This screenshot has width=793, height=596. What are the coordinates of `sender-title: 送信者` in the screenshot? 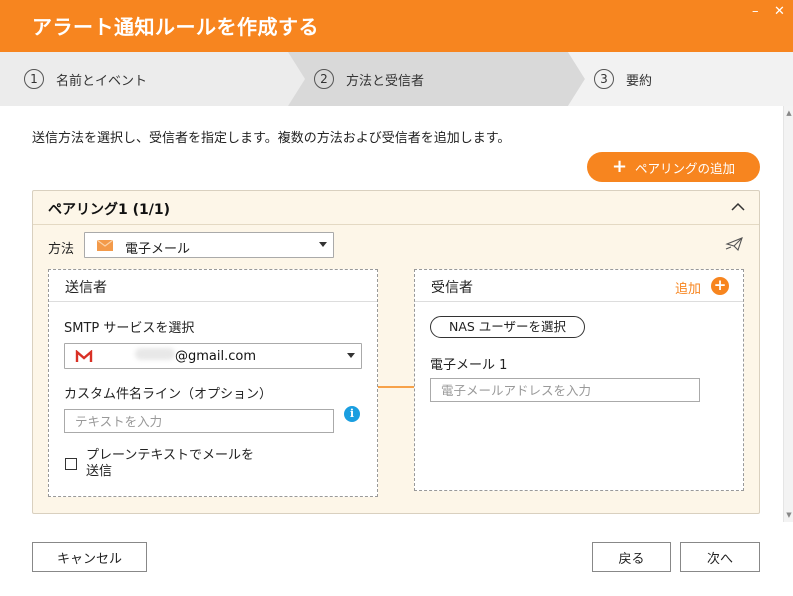 It's located at (86, 288).